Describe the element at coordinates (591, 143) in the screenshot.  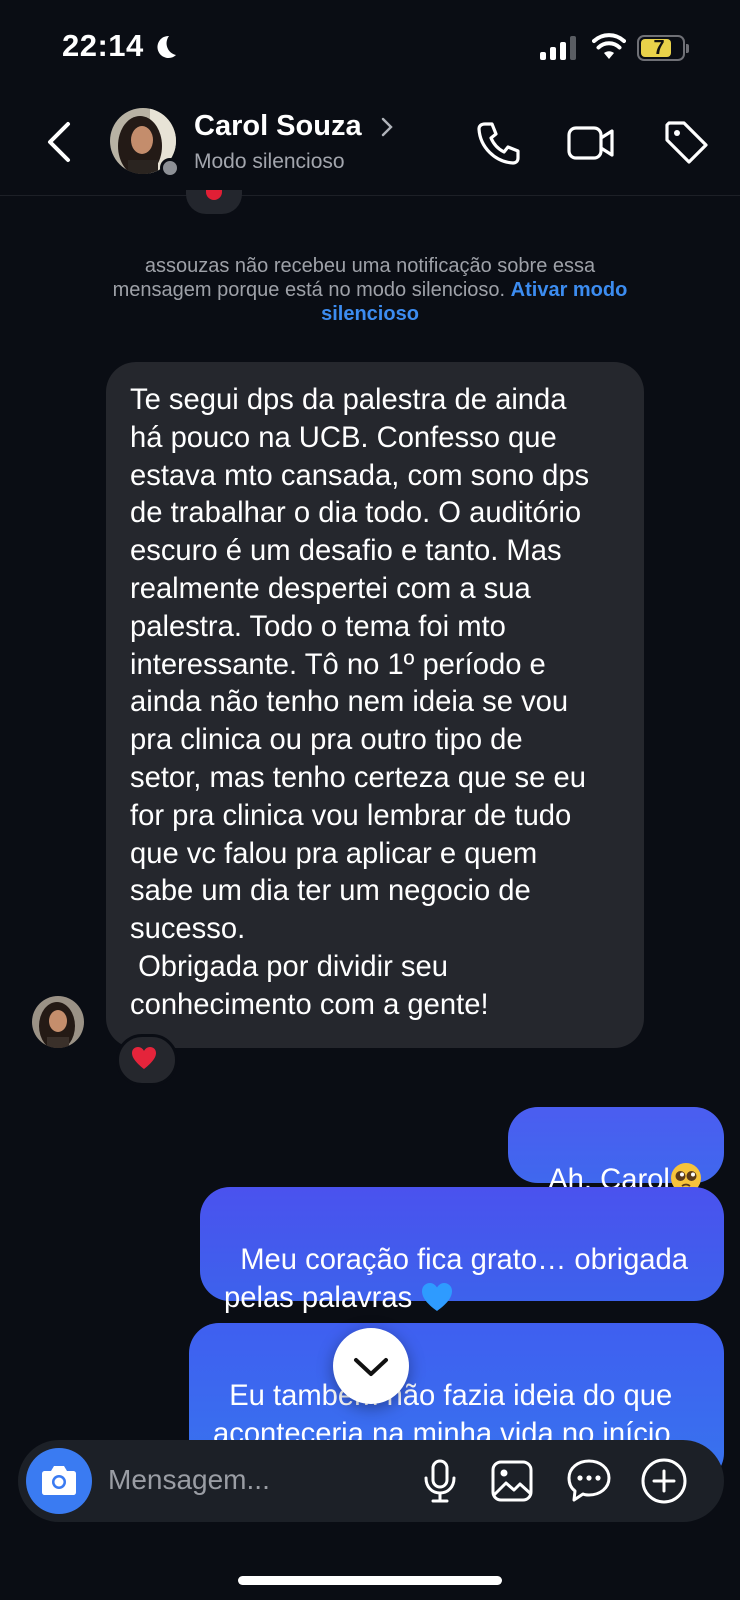
I see `video-icon` at that location.